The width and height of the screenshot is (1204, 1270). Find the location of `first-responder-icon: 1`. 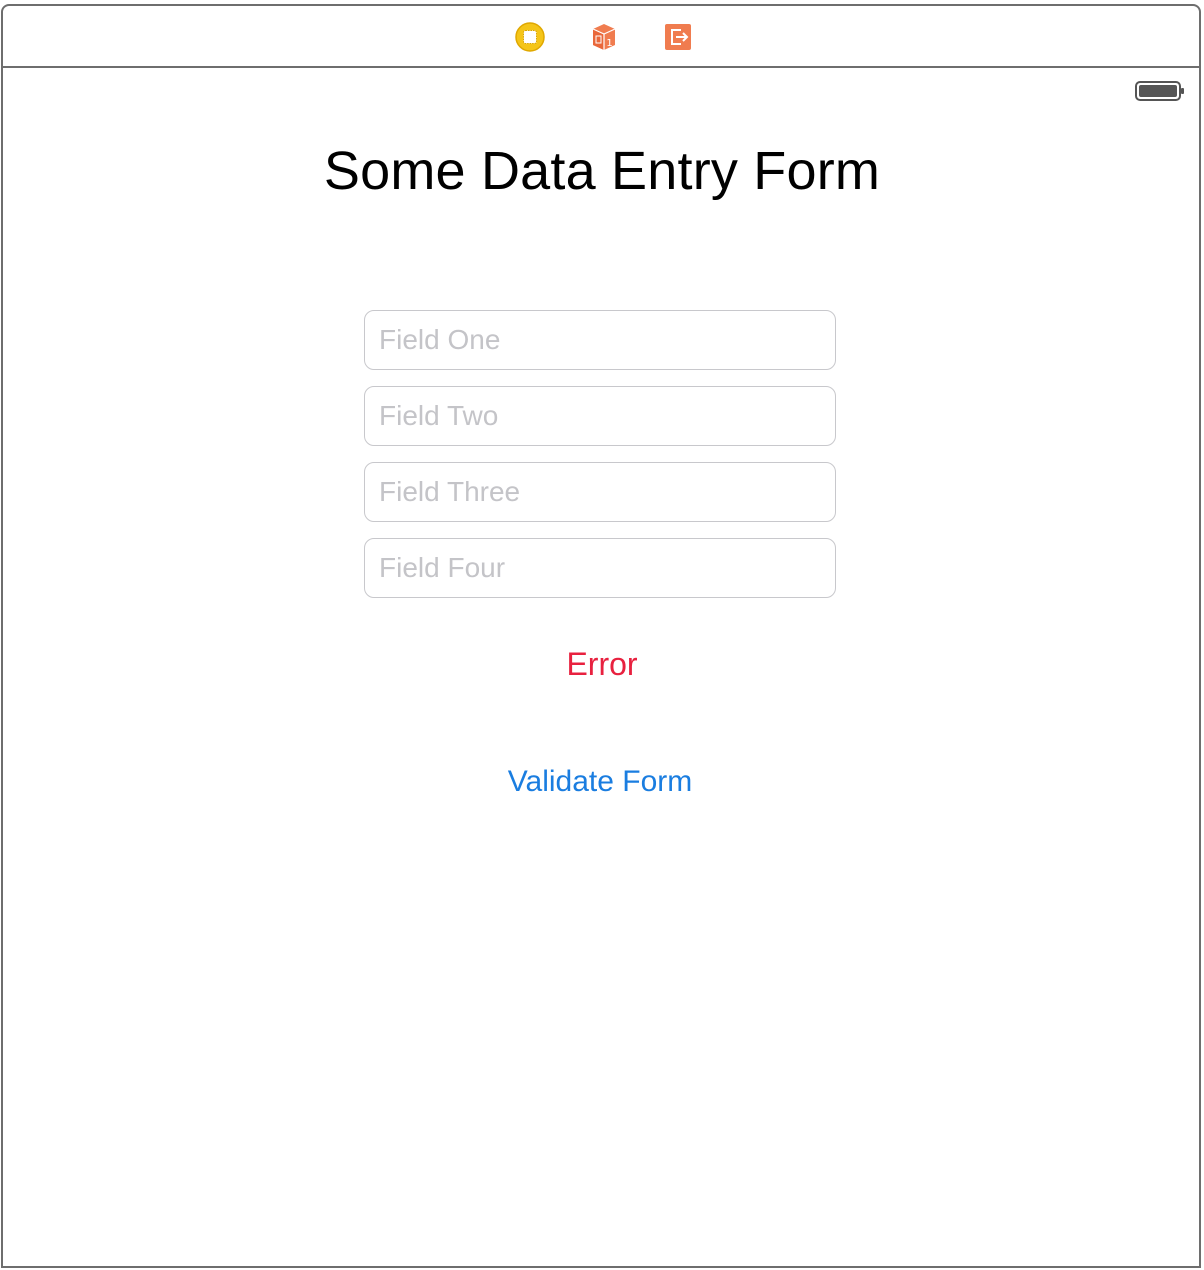

first-responder-icon: 1 is located at coordinates (604, 37).